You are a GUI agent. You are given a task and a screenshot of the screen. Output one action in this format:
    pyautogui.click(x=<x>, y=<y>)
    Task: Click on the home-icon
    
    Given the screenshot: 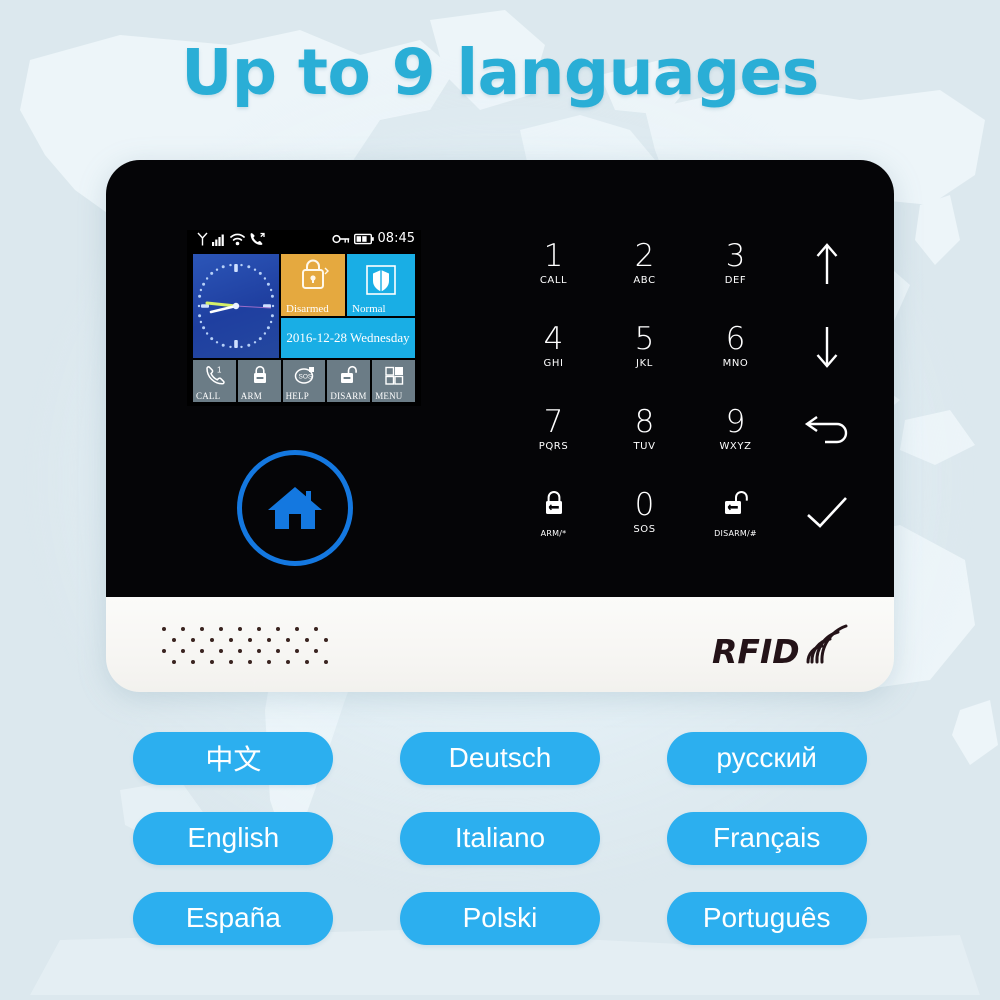 What is the action you would take?
    pyautogui.click(x=295, y=508)
    